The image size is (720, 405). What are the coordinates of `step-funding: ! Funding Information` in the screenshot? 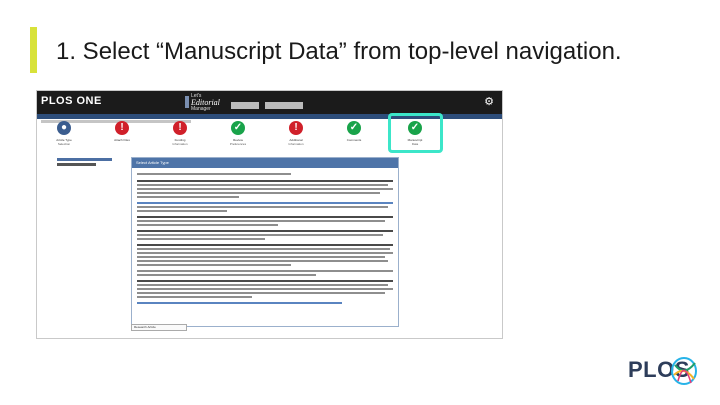 It's located at (180, 135).